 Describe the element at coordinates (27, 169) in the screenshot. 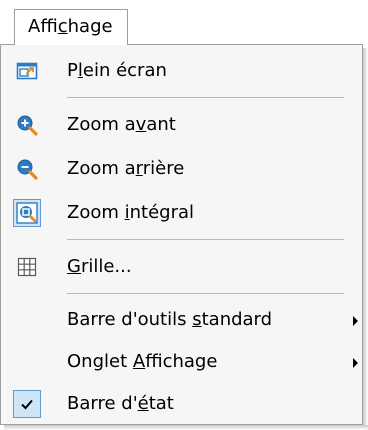

I see `zoom-out-icon` at that location.